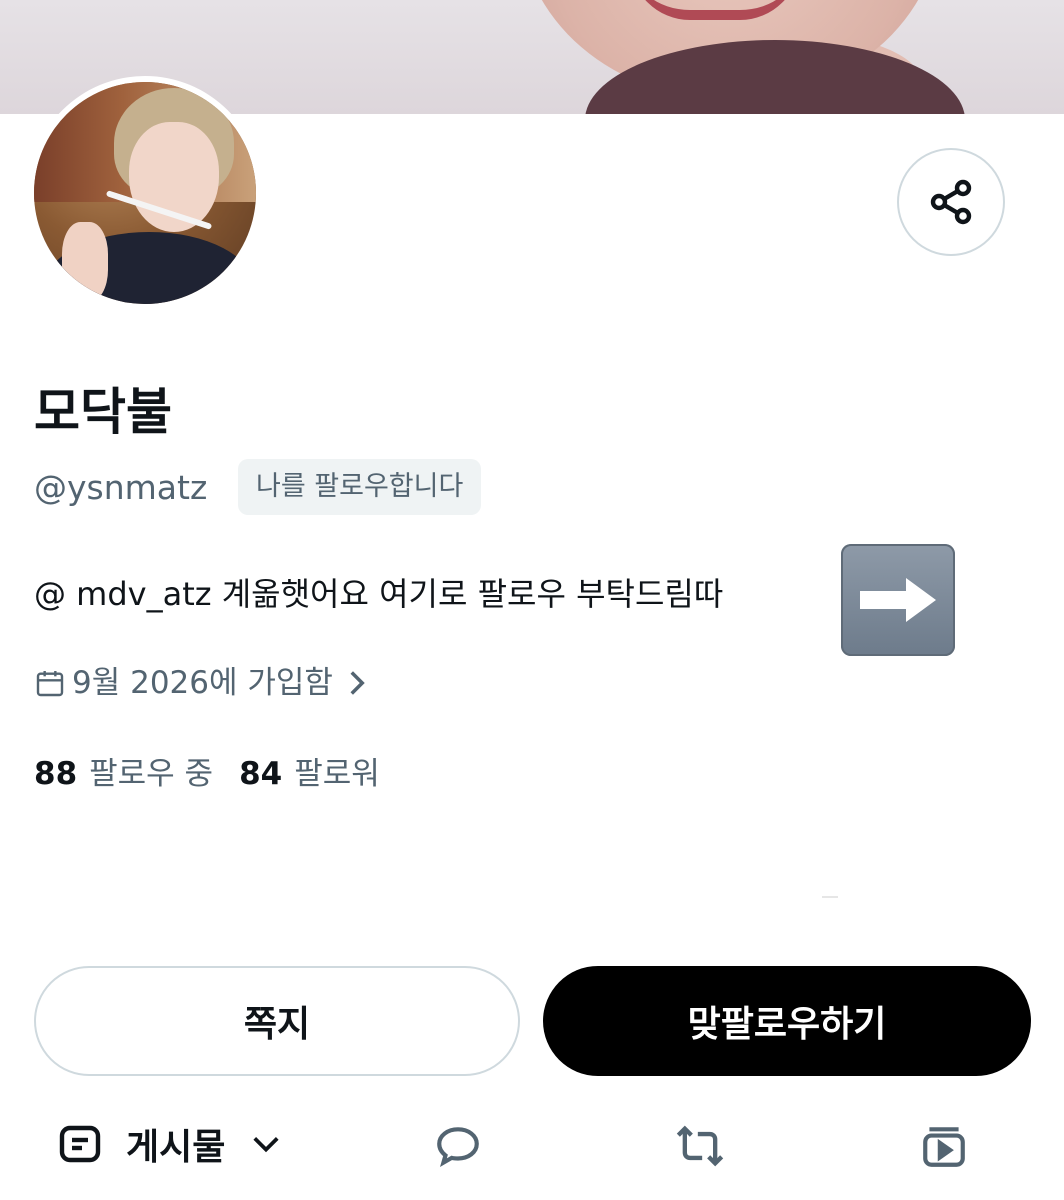  What do you see at coordinates (830, 897) in the screenshot?
I see `divider` at bounding box center [830, 897].